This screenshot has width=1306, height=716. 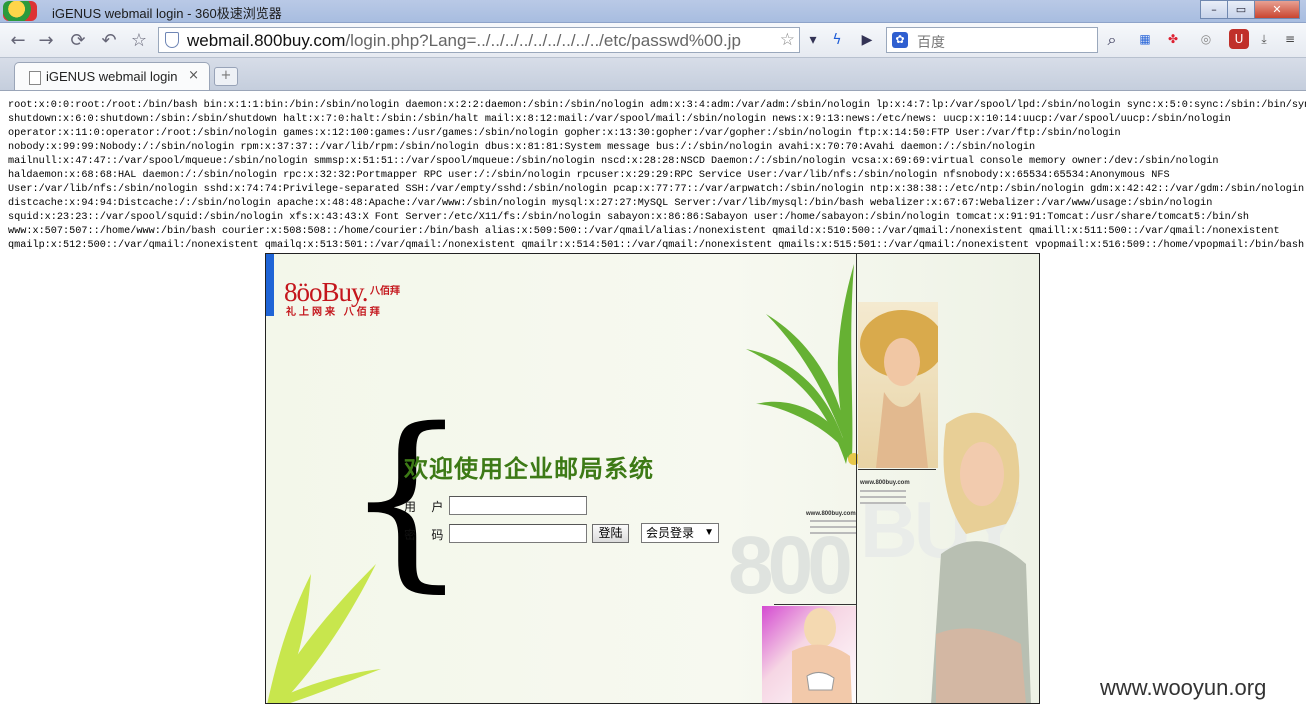 I want to click on apps-icon: ▦, so click(x=1145, y=39).